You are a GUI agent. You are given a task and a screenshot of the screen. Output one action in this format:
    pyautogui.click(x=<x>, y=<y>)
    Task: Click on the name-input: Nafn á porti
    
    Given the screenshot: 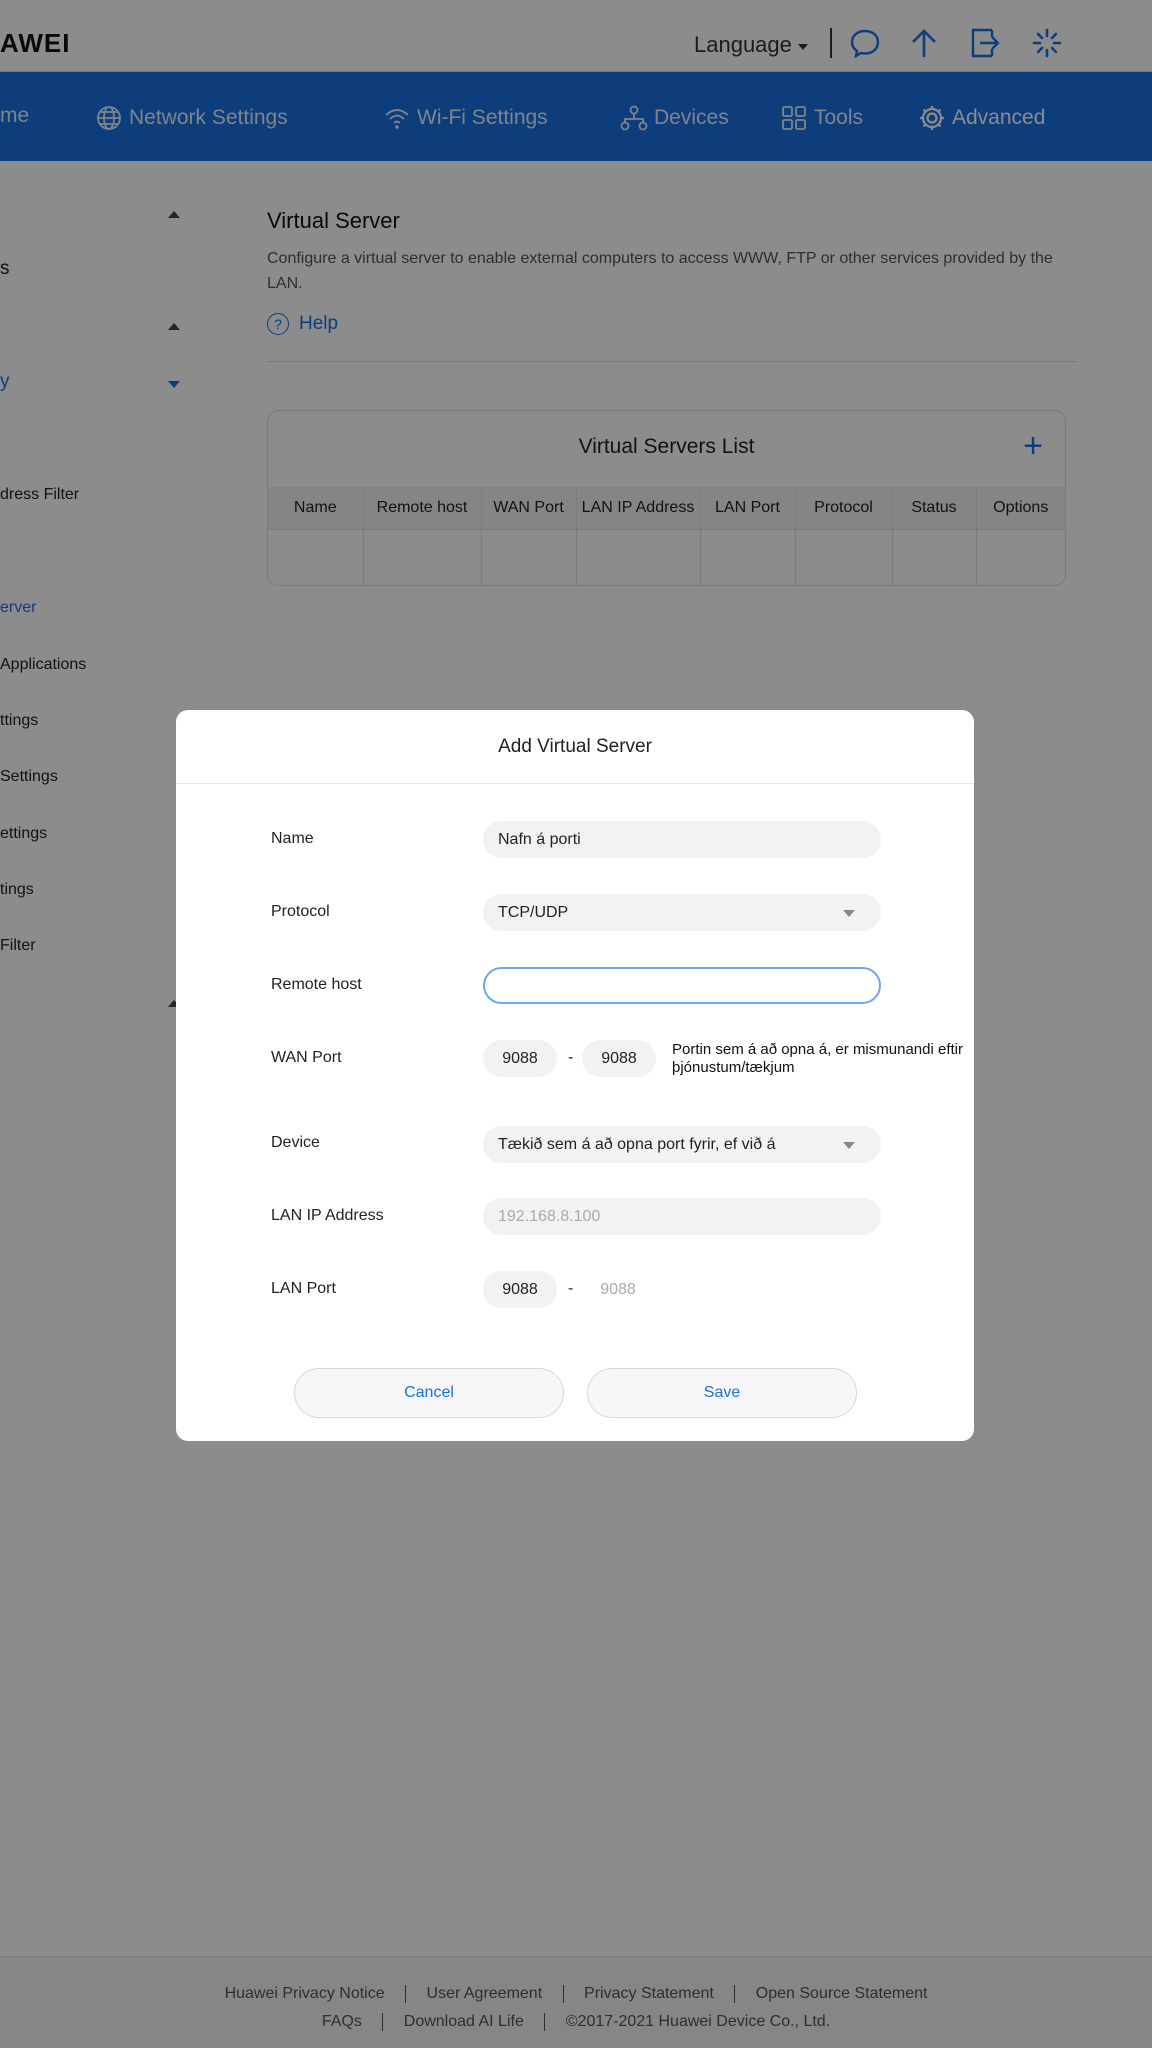 What is the action you would take?
    pyautogui.click(x=682, y=839)
    